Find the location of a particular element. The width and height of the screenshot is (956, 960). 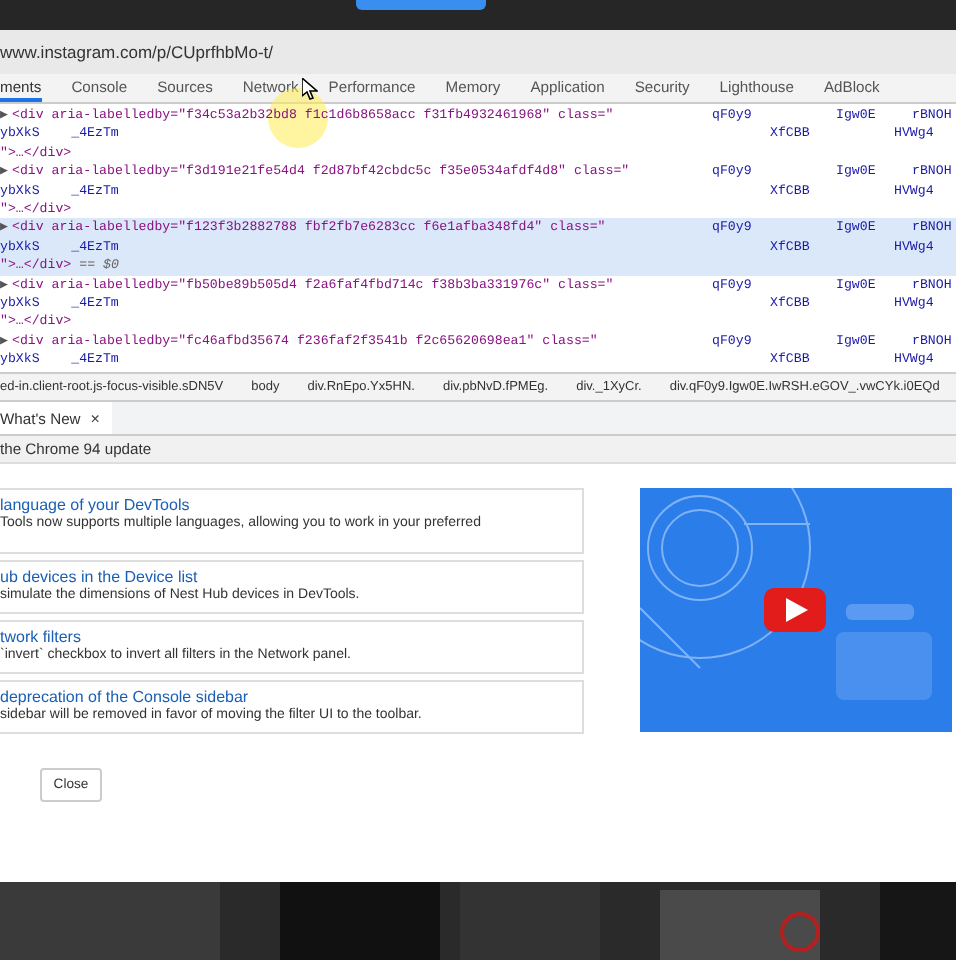

feature-link: language of your DevTools is located at coordinates (291, 505).